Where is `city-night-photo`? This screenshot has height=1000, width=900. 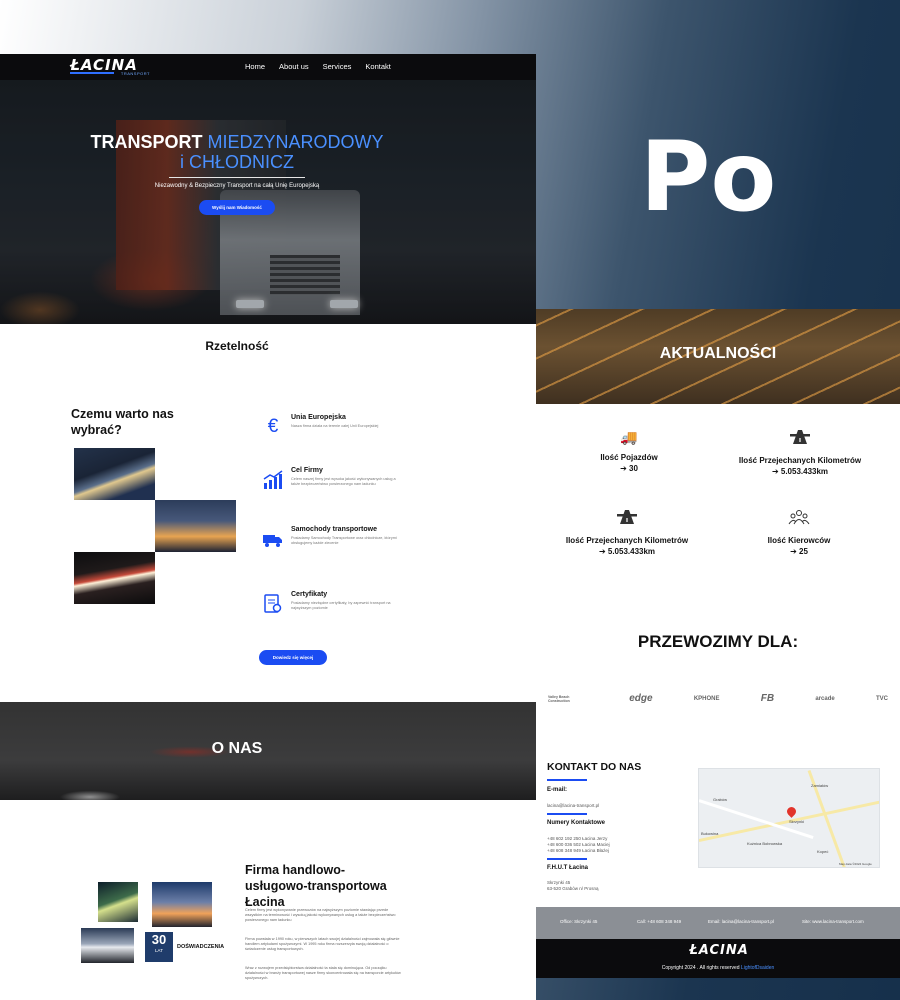
city-night-photo is located at coordinates (195, 526).